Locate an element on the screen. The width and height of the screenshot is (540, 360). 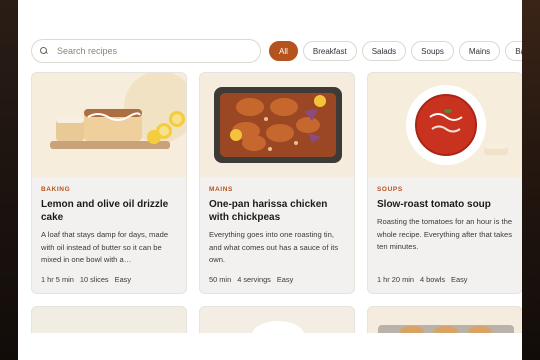
tomato-soup-image is located at coordinates (445, 125).